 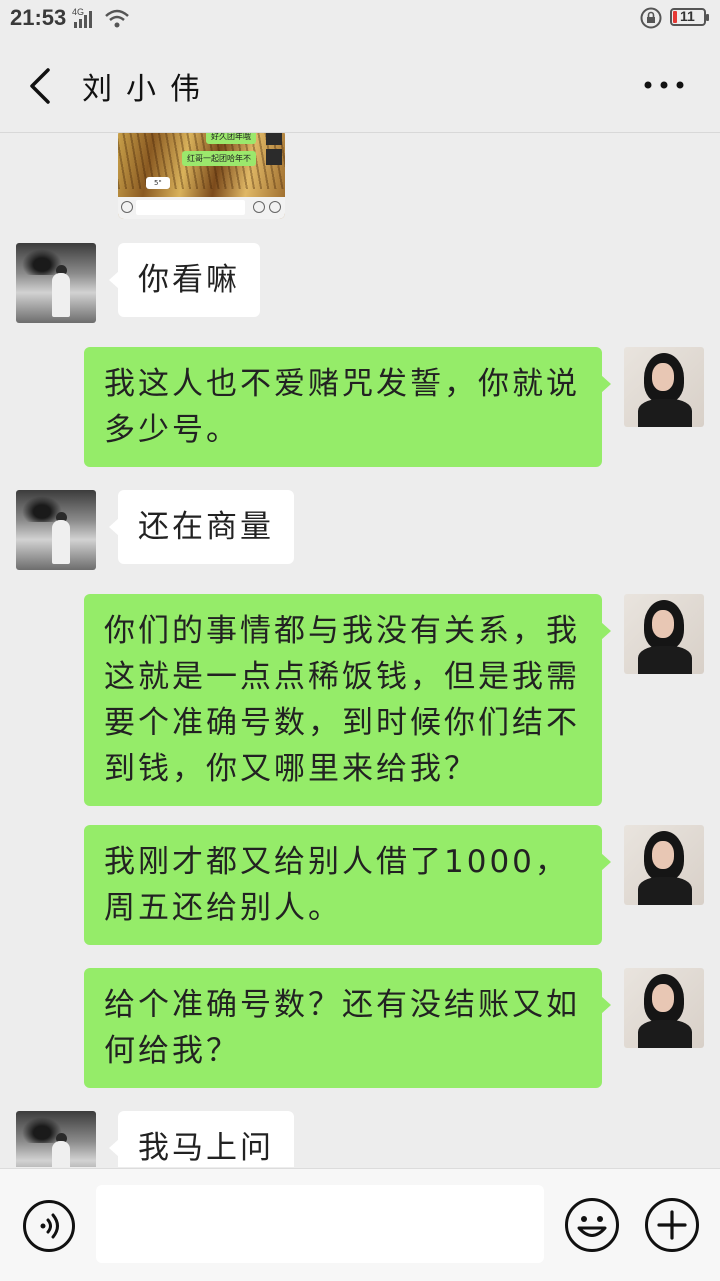 I want to click on message-bubble-received: 还在商量, so click(x=201, y=527).